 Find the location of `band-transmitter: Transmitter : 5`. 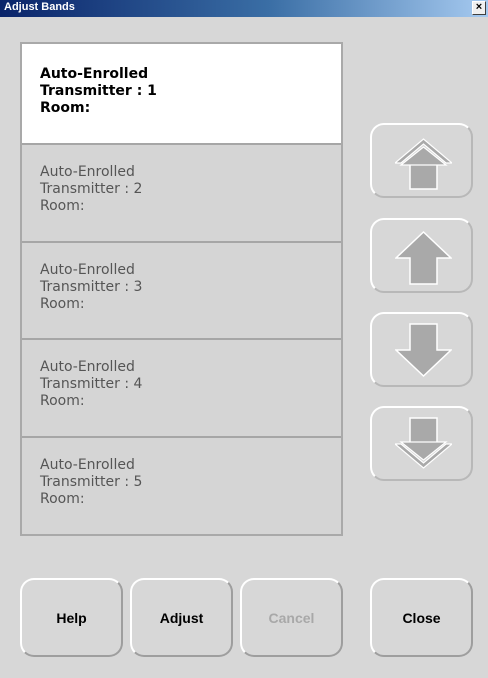

band-transmitter: Transmitter : 5 is located at coordinates (91, 482).